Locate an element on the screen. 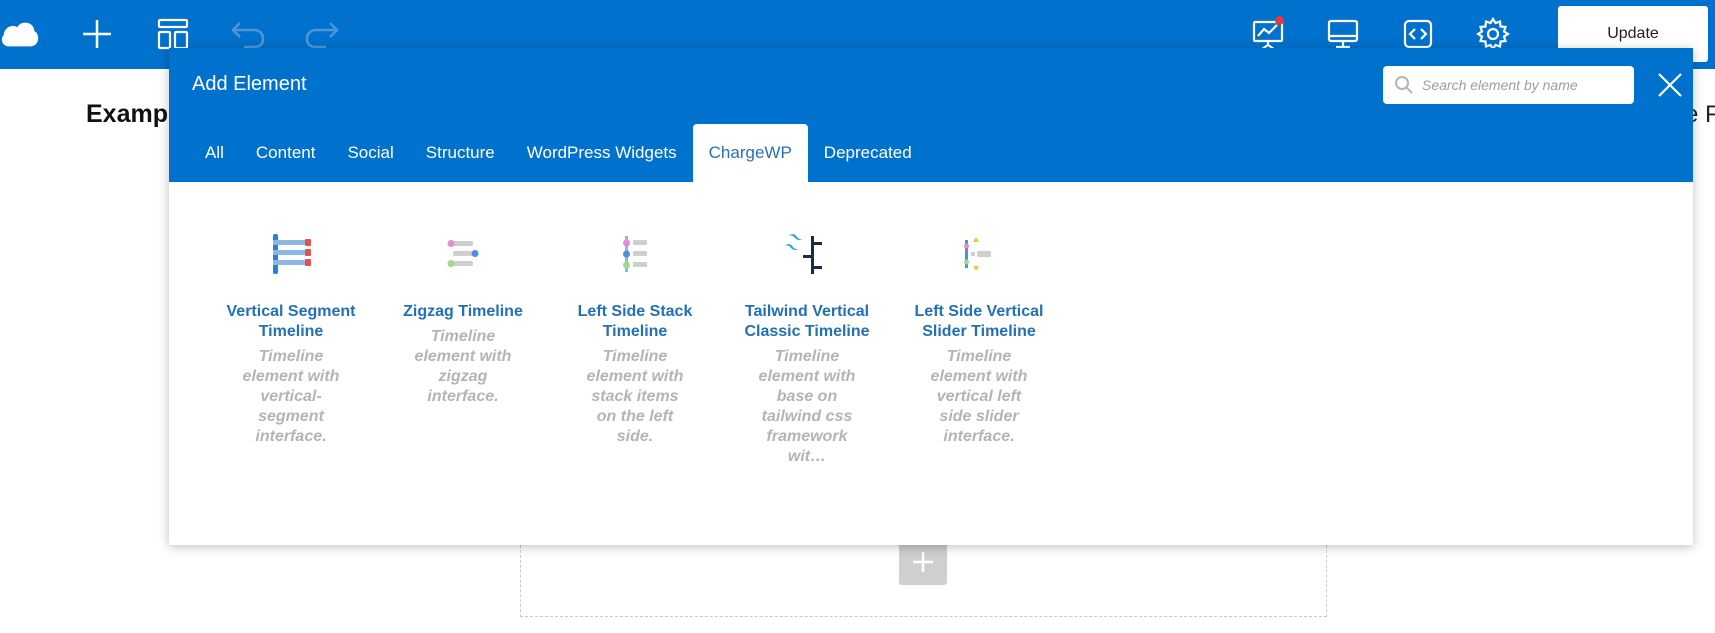 Image resolution: width=1715 pixels, height=633 pixels. close-icon is located at coordinates (1670, 85).